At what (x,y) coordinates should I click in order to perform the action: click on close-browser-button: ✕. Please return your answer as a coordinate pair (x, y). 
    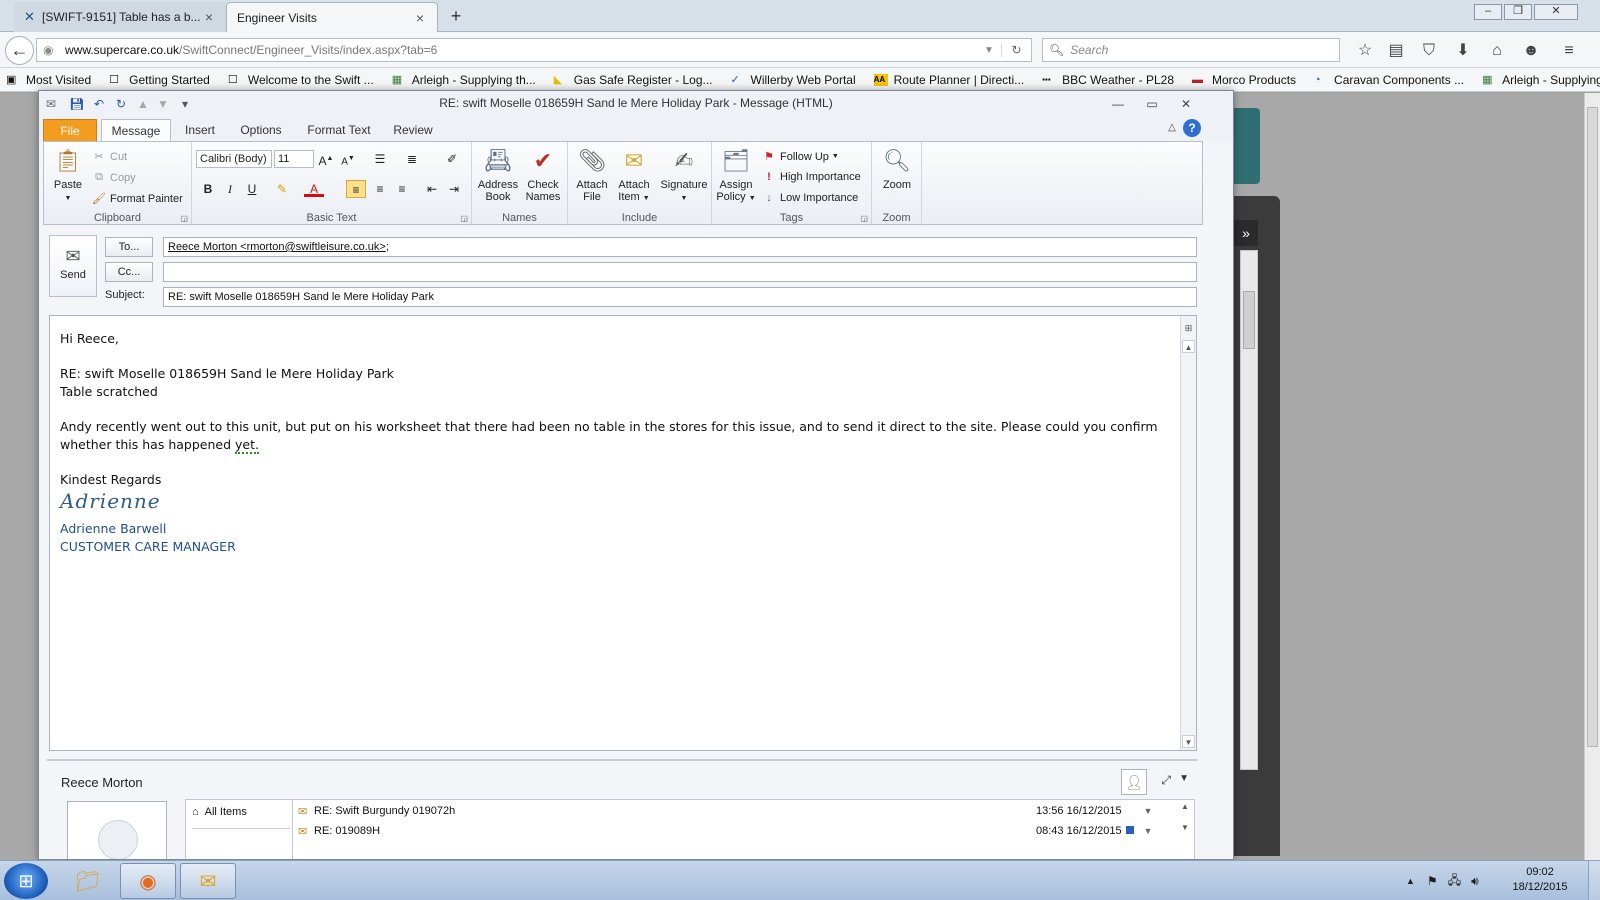
    Looking at the image, I should click on (1556, 12).